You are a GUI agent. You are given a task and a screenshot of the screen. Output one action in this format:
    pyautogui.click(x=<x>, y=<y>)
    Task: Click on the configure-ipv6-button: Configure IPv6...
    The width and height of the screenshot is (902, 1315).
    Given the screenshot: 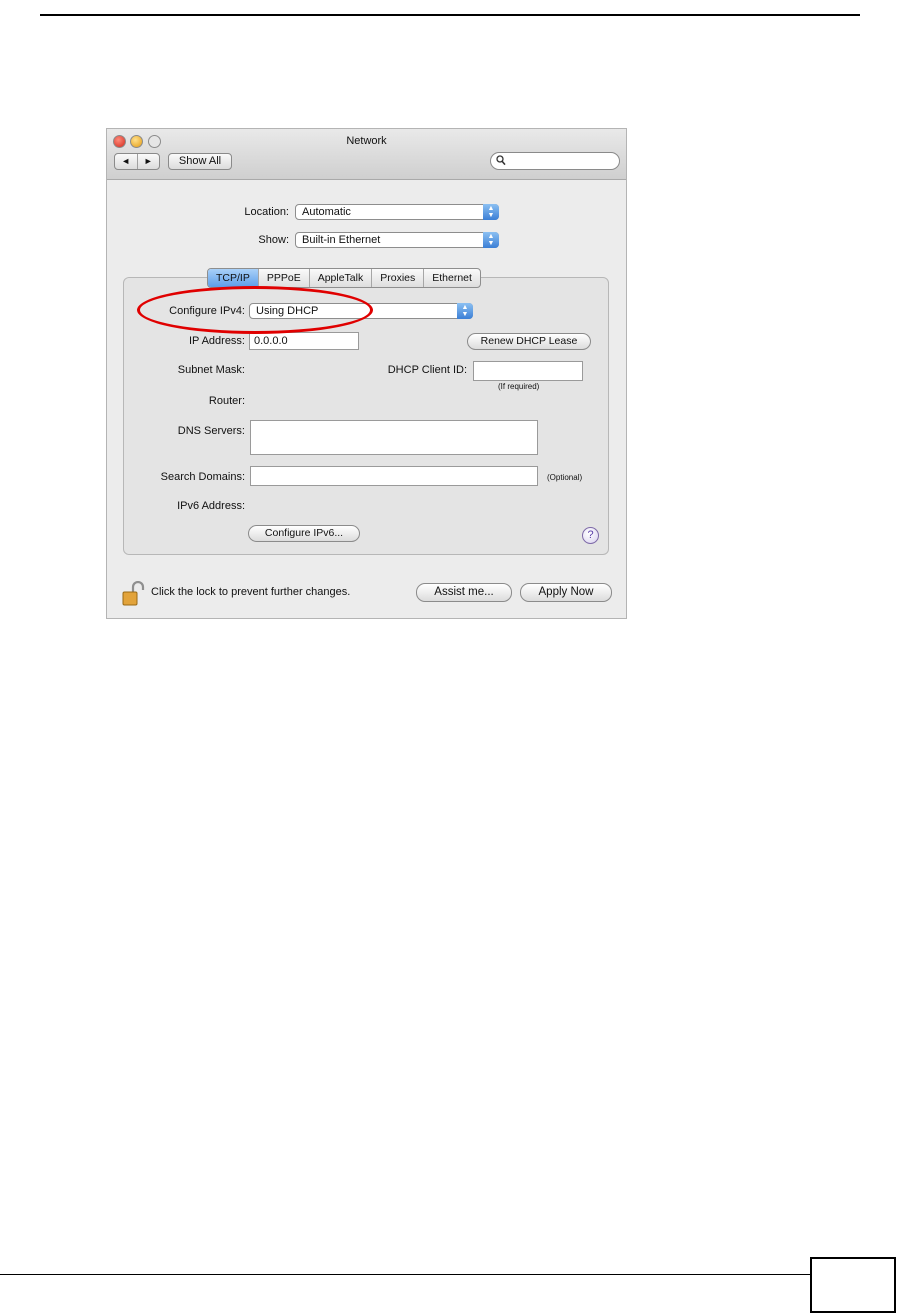 What is the action you would take?
    pyautogui.click(x=304, y=533)
    